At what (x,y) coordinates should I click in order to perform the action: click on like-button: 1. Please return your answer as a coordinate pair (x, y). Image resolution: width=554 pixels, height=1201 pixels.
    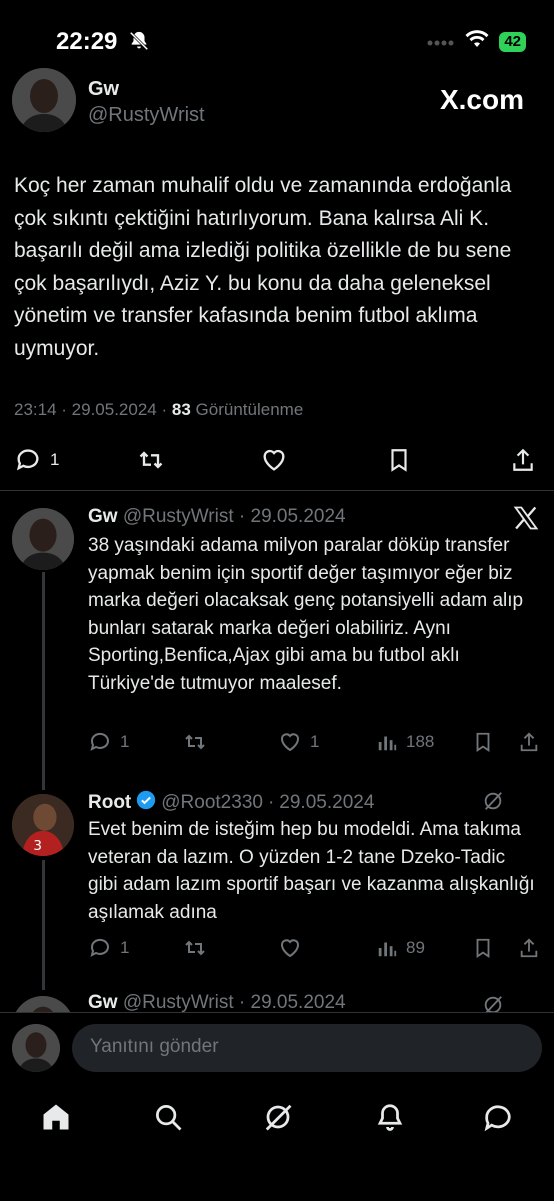
    Looking at the image, I should click on (298, 742).